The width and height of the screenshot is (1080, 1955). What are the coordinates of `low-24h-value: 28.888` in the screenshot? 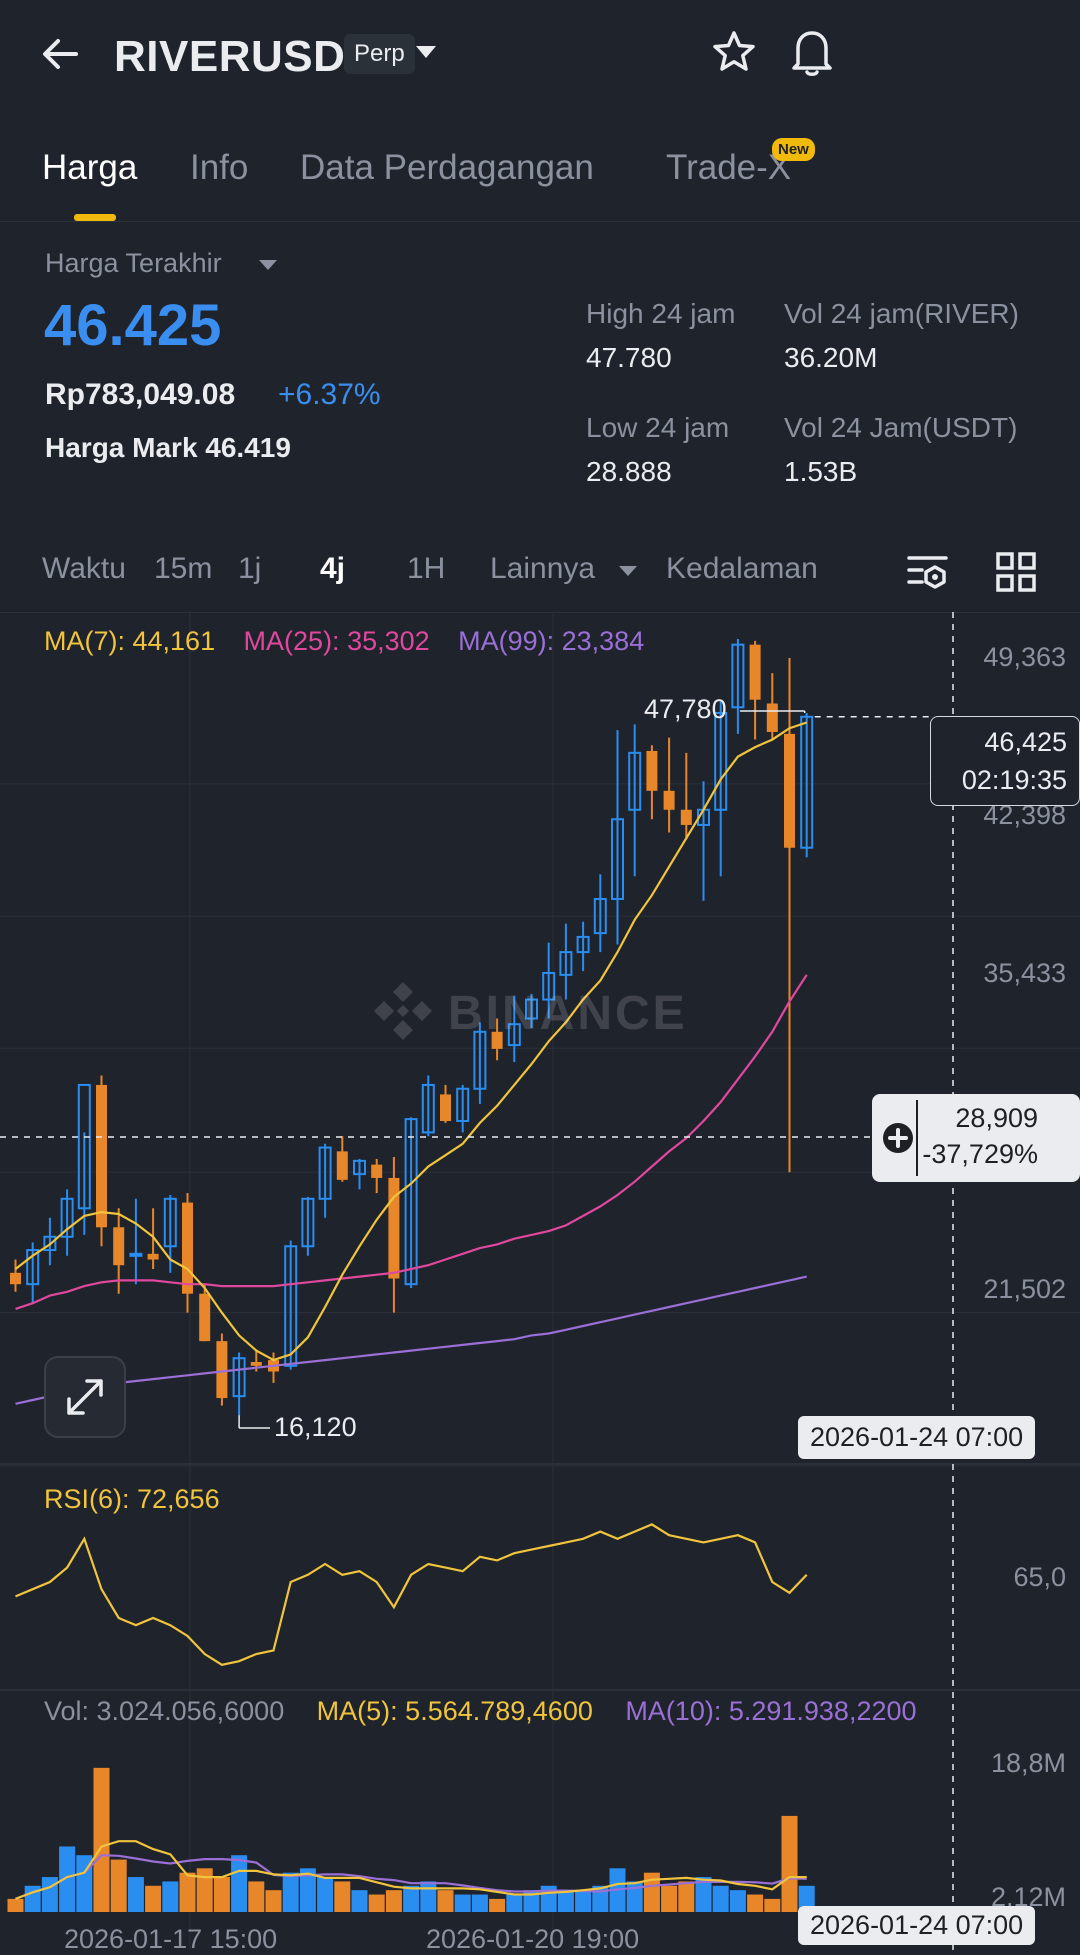 It's located at (629, 471).